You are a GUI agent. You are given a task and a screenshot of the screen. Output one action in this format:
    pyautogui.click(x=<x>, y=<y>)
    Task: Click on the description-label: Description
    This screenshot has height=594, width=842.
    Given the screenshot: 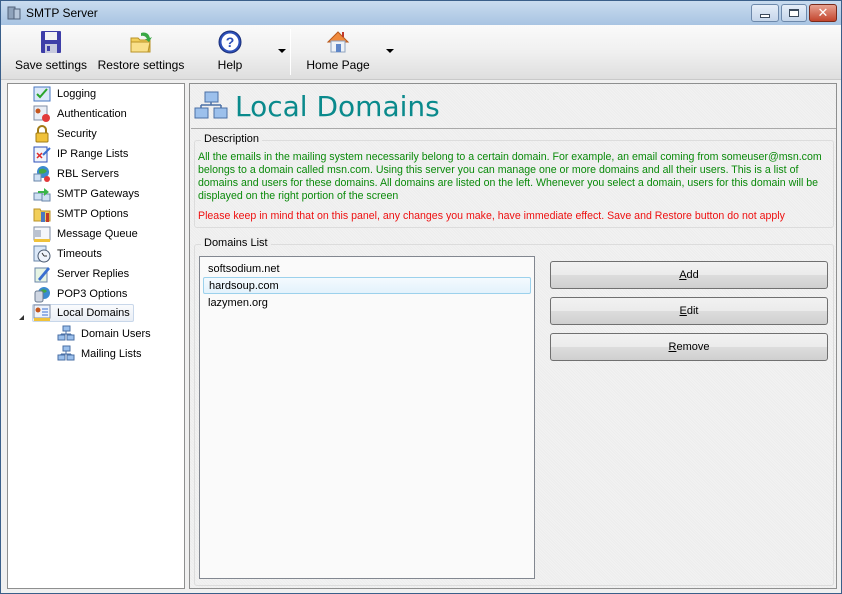 What is the action you would take?
    pyautogui.click(x=232, y=139)
    